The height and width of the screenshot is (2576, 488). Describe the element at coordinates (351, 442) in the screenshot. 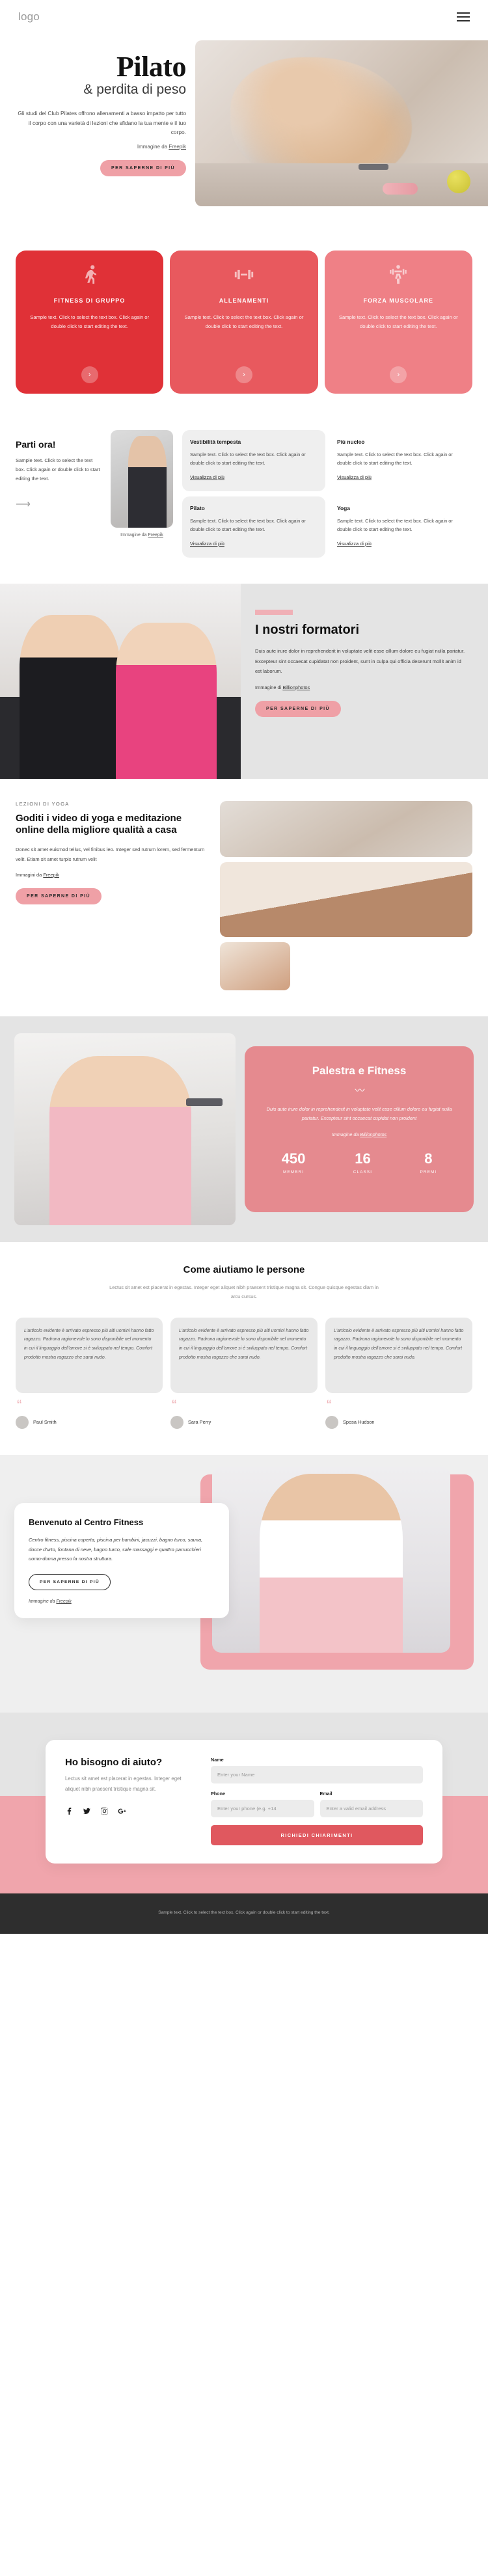

I see `feature-tile-title: Più nucleo` at that location.